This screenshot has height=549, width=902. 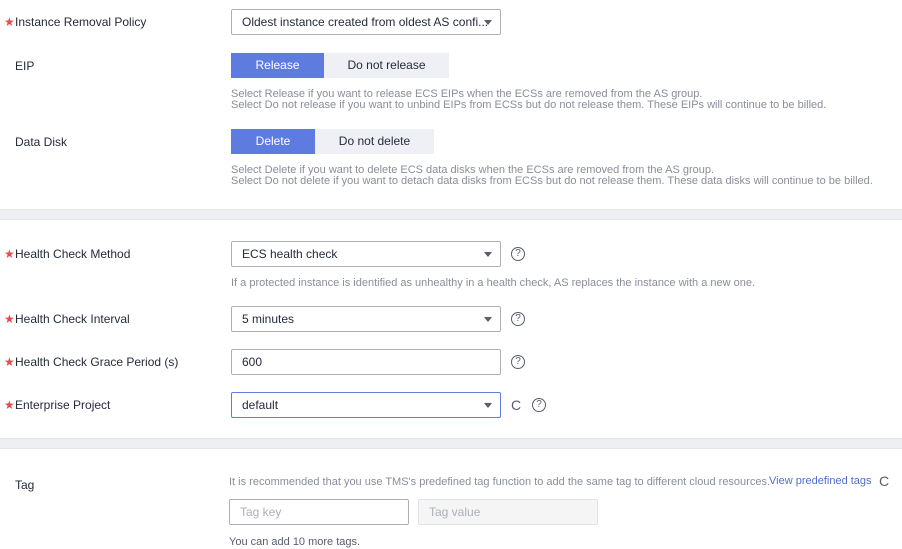 I want to click on eip-label: EIP, so click(x=25, y=66).